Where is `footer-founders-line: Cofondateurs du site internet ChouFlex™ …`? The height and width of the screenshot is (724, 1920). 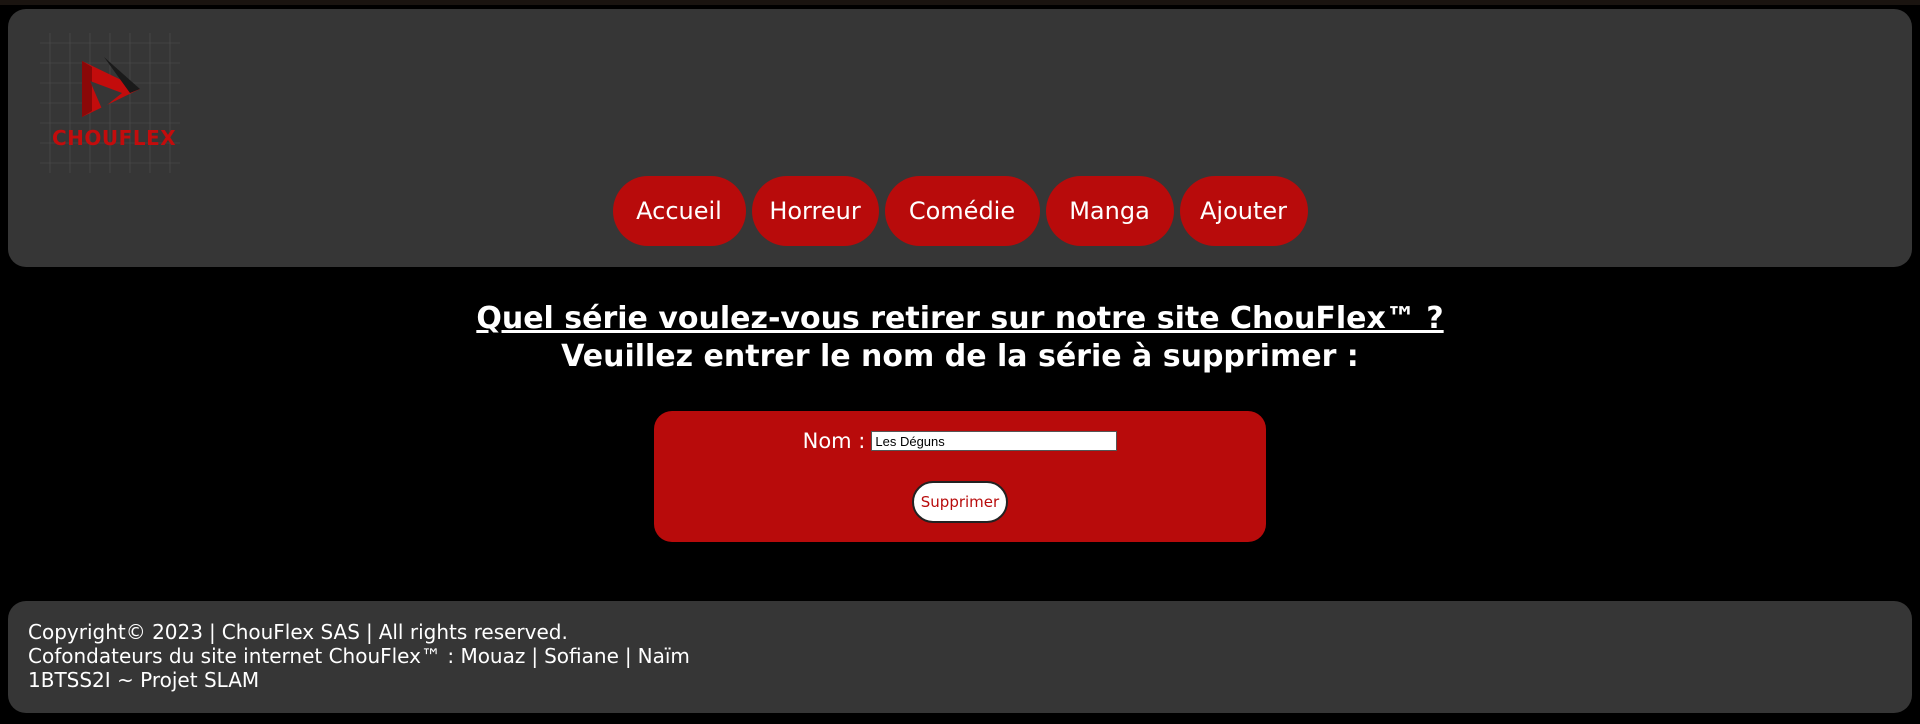 footer-founders-line: Cofondateurs du site internet ChouFlex™ … is located at coordinates (359, 656).